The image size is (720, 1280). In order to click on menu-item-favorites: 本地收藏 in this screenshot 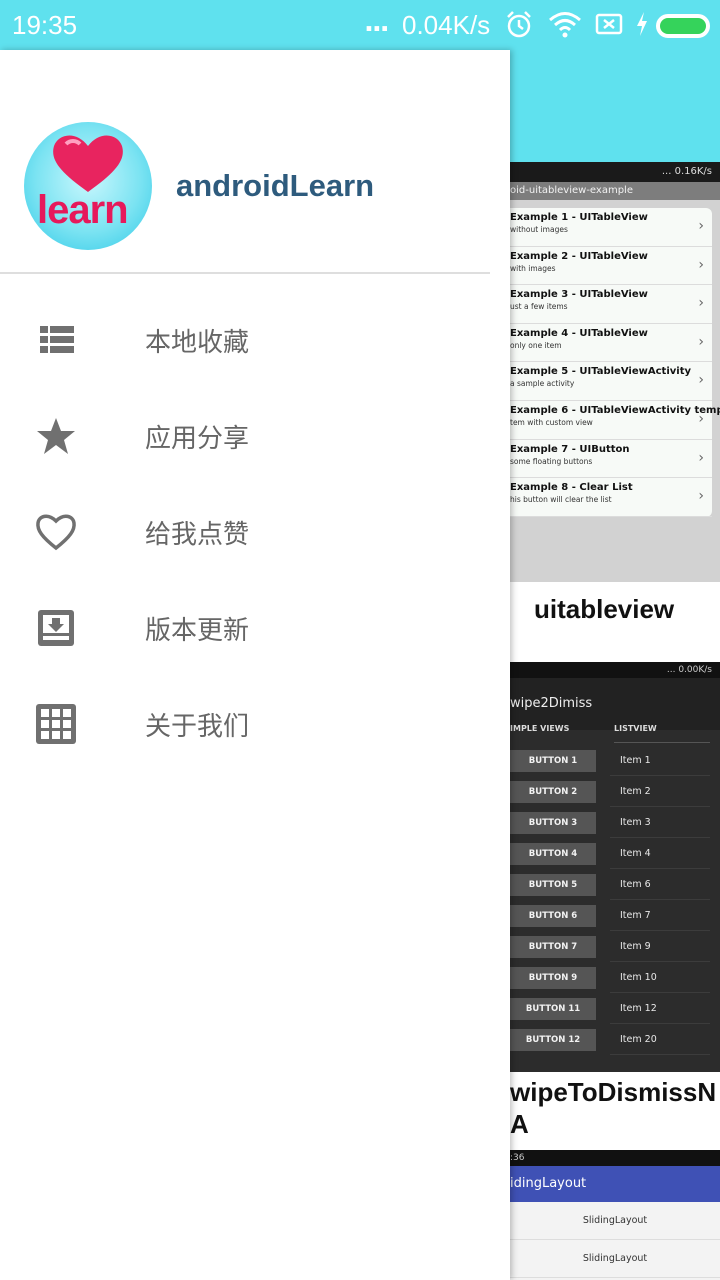, I will do `click(255, 338)`.